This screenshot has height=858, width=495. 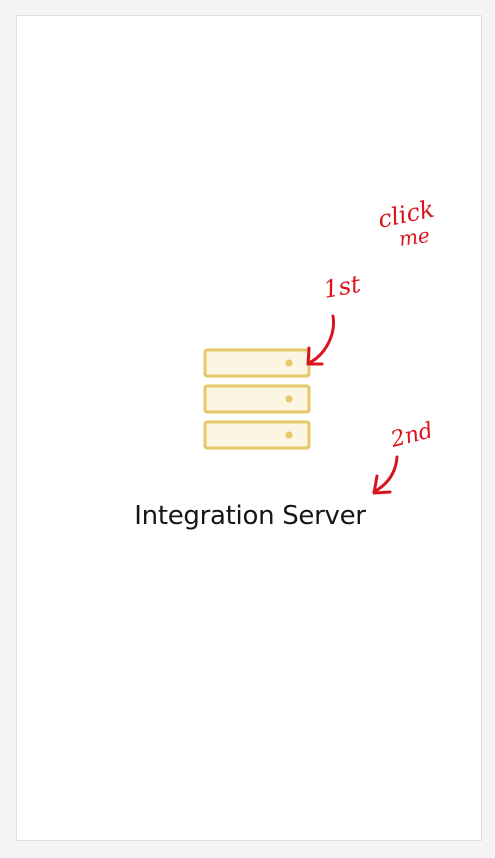 I want to click on tile-title: Integration Server, so click(x=250, y=516).